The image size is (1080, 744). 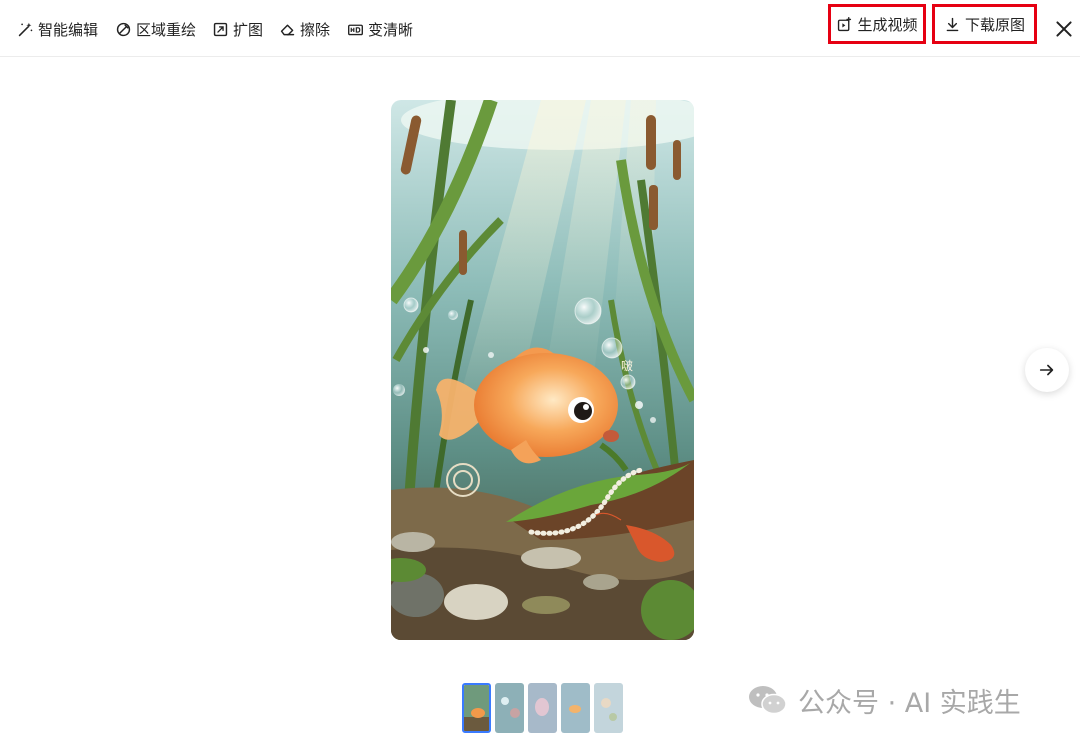 I want to click on wechat-icon, so click(x=768, y=700).